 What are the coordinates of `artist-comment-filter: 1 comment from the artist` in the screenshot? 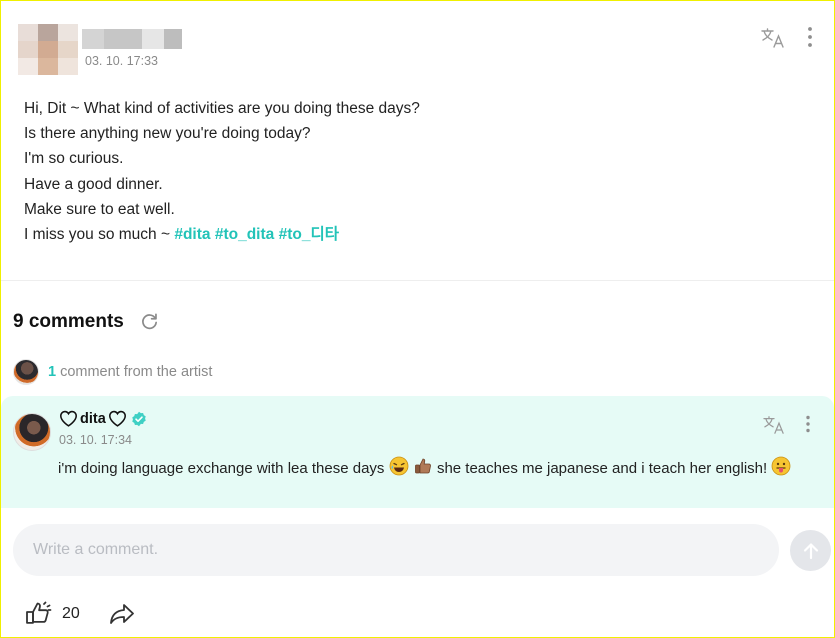 It's located at (112, 372).